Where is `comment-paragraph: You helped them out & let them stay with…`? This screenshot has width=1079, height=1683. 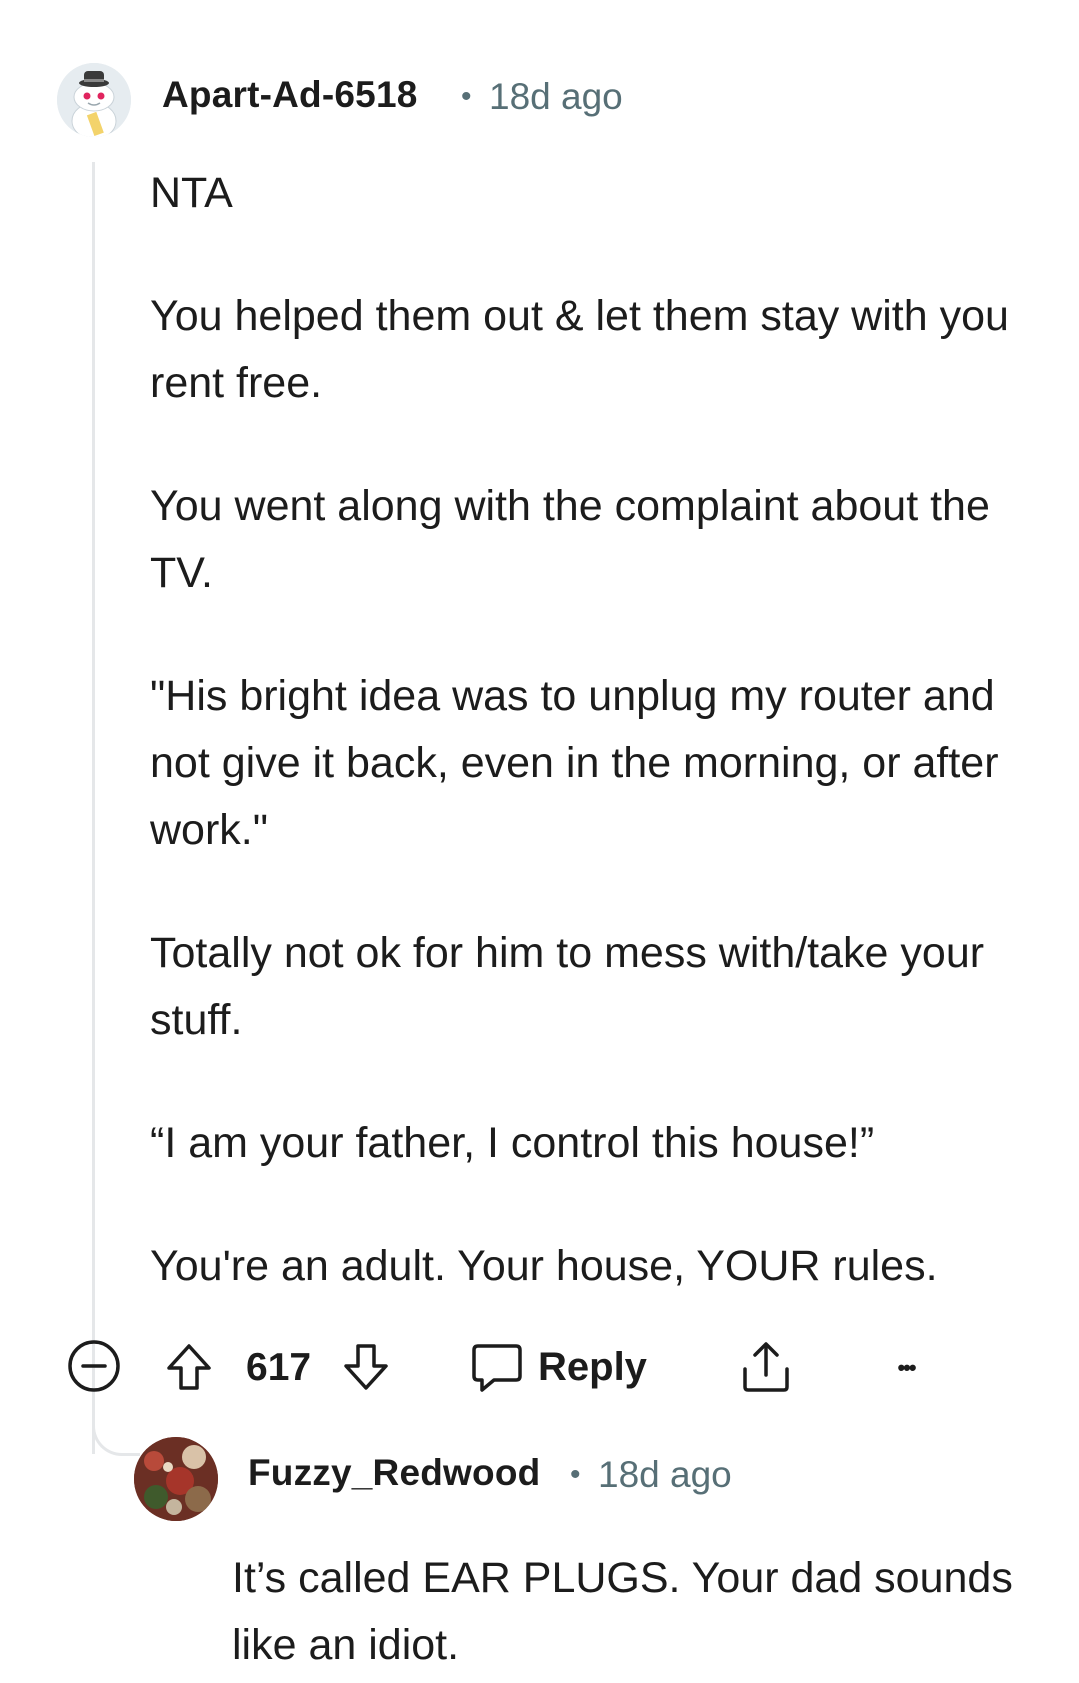 comment-paragraph: You helped them out & let them stay with… is located at coordinates (579, 349).